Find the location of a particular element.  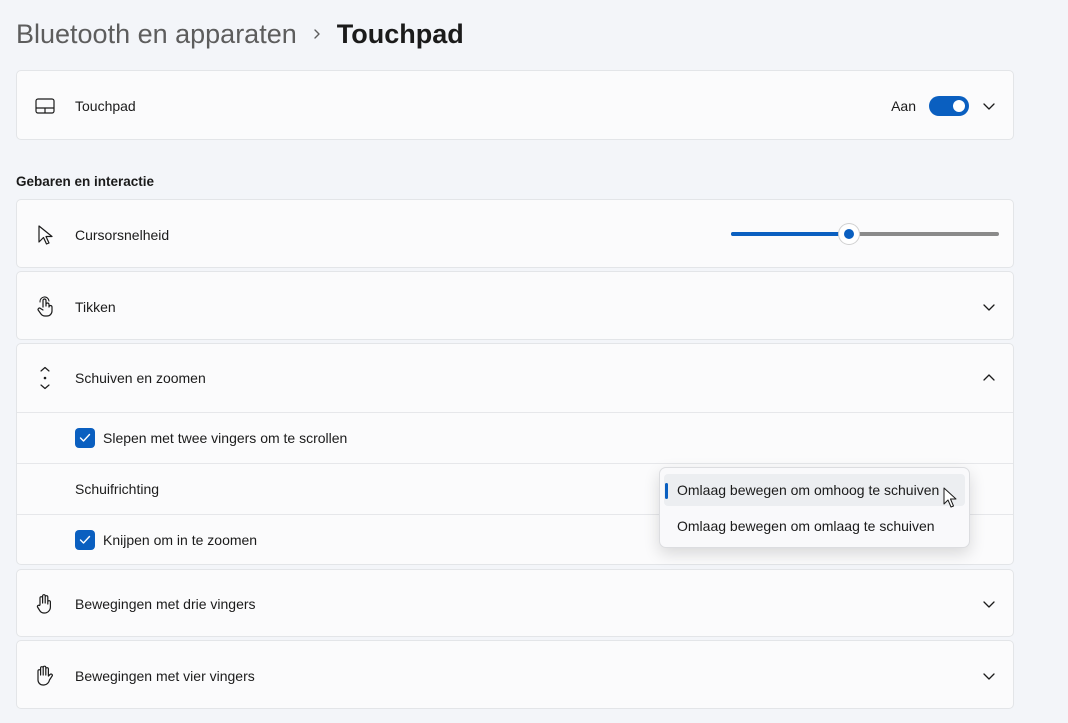

breadcrumb-parent-link: Bluetooth en apparaten is located at coordinates (156, 34).